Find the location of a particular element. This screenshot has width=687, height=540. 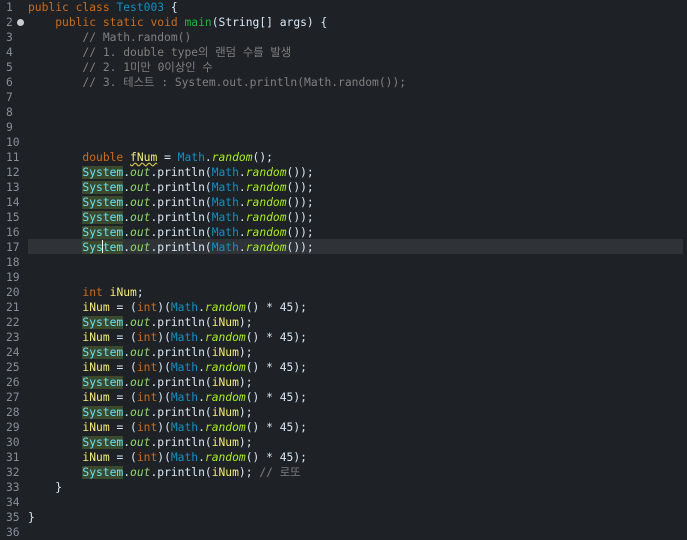

code-comment: // 로또 is located at coordinates (280, 472).